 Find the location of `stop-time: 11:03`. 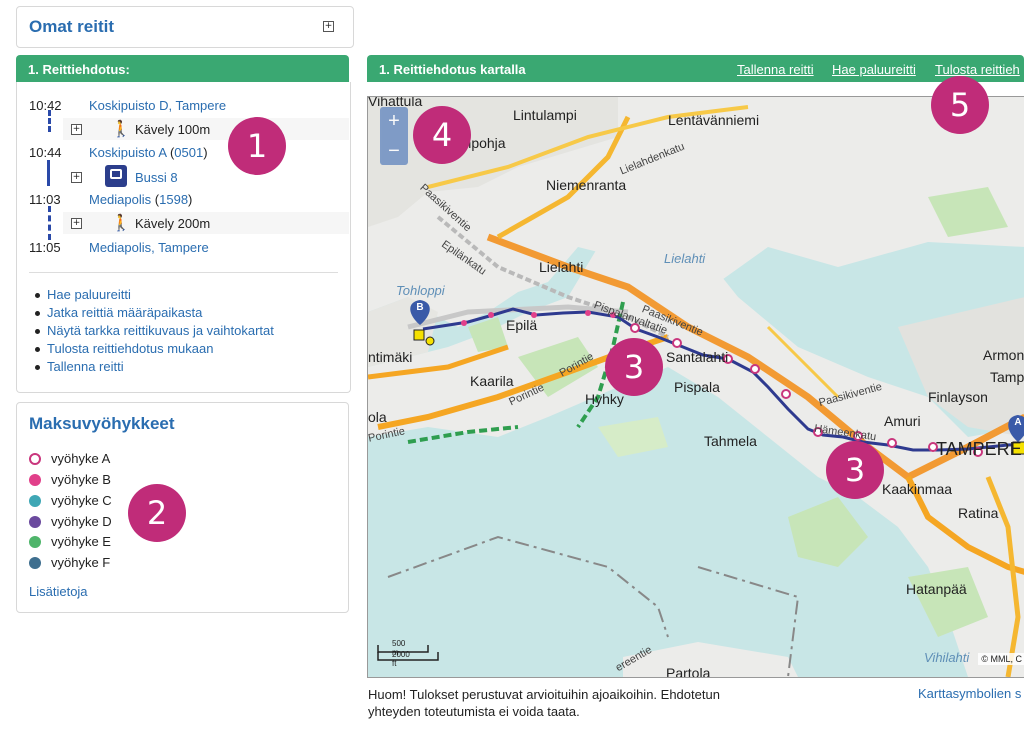

stop-time: 11:03 is located at coordinates (45, 199).